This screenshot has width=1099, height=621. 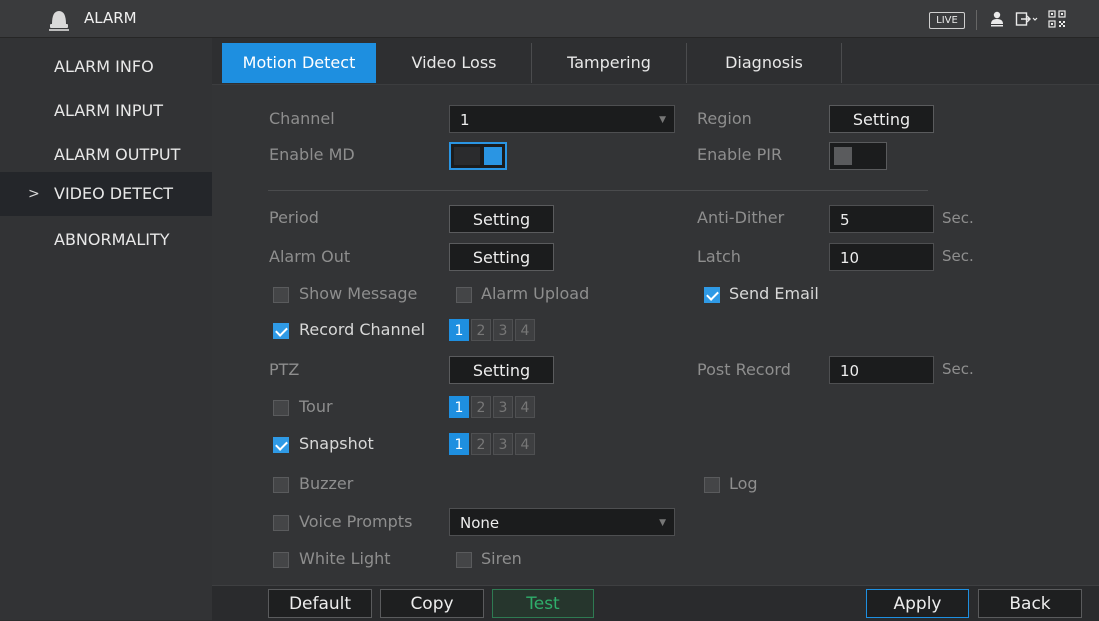 I want to click on enable-md-toggle, so click(x=478, y=156).